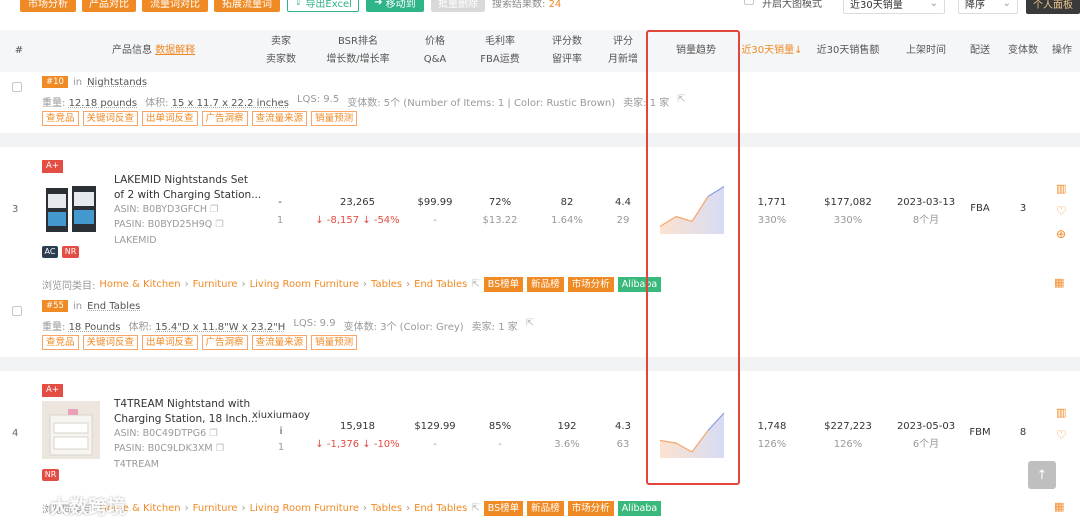  I want to click on launch-date: 2023-05-03, so click(926, 426).